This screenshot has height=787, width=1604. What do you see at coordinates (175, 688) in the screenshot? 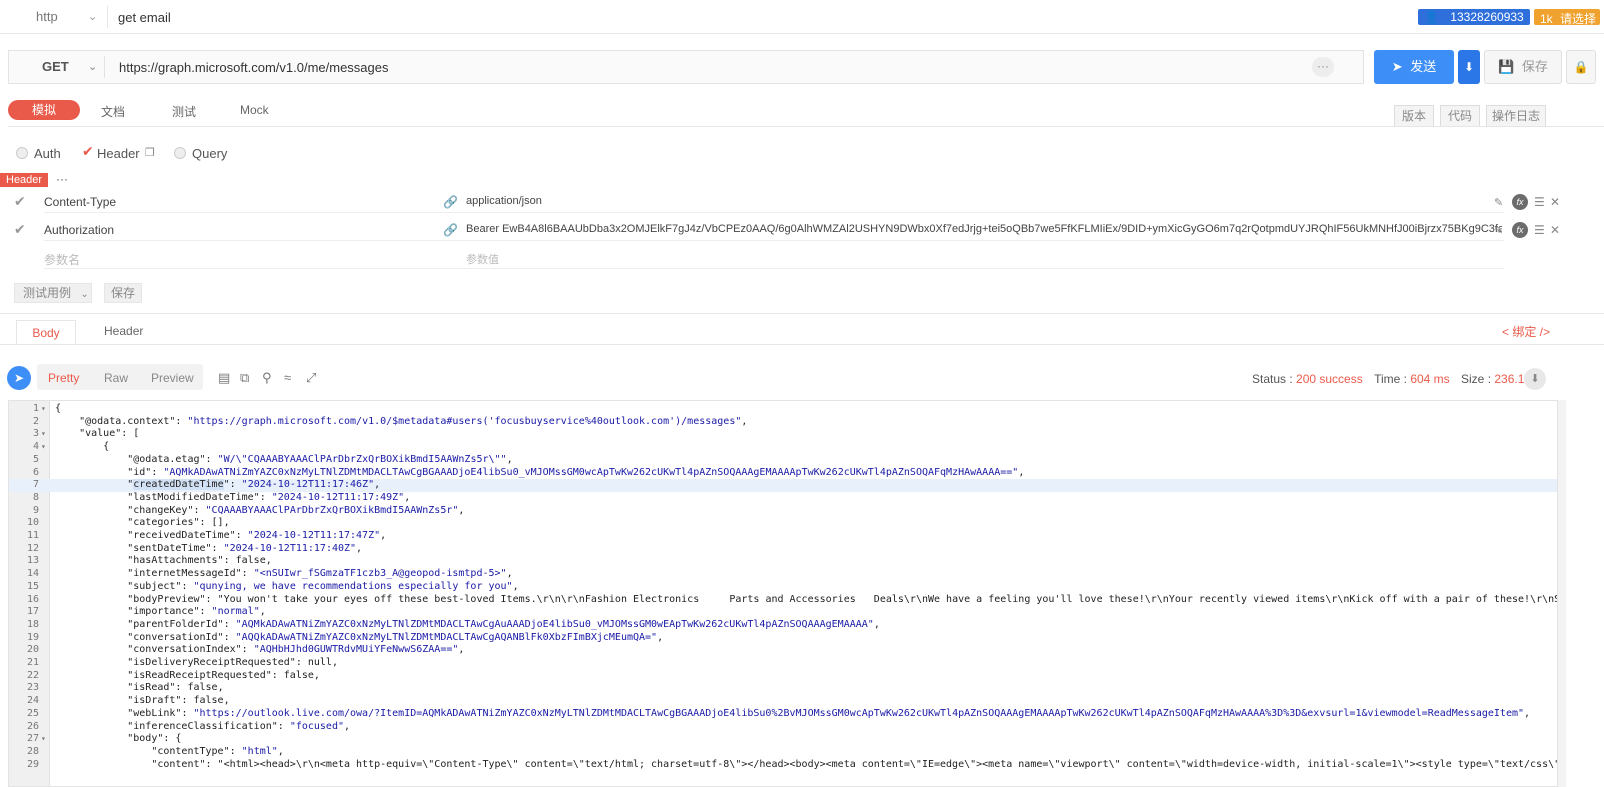
I see `code-text: "isRead": false,` at bounding box center [175, 688].